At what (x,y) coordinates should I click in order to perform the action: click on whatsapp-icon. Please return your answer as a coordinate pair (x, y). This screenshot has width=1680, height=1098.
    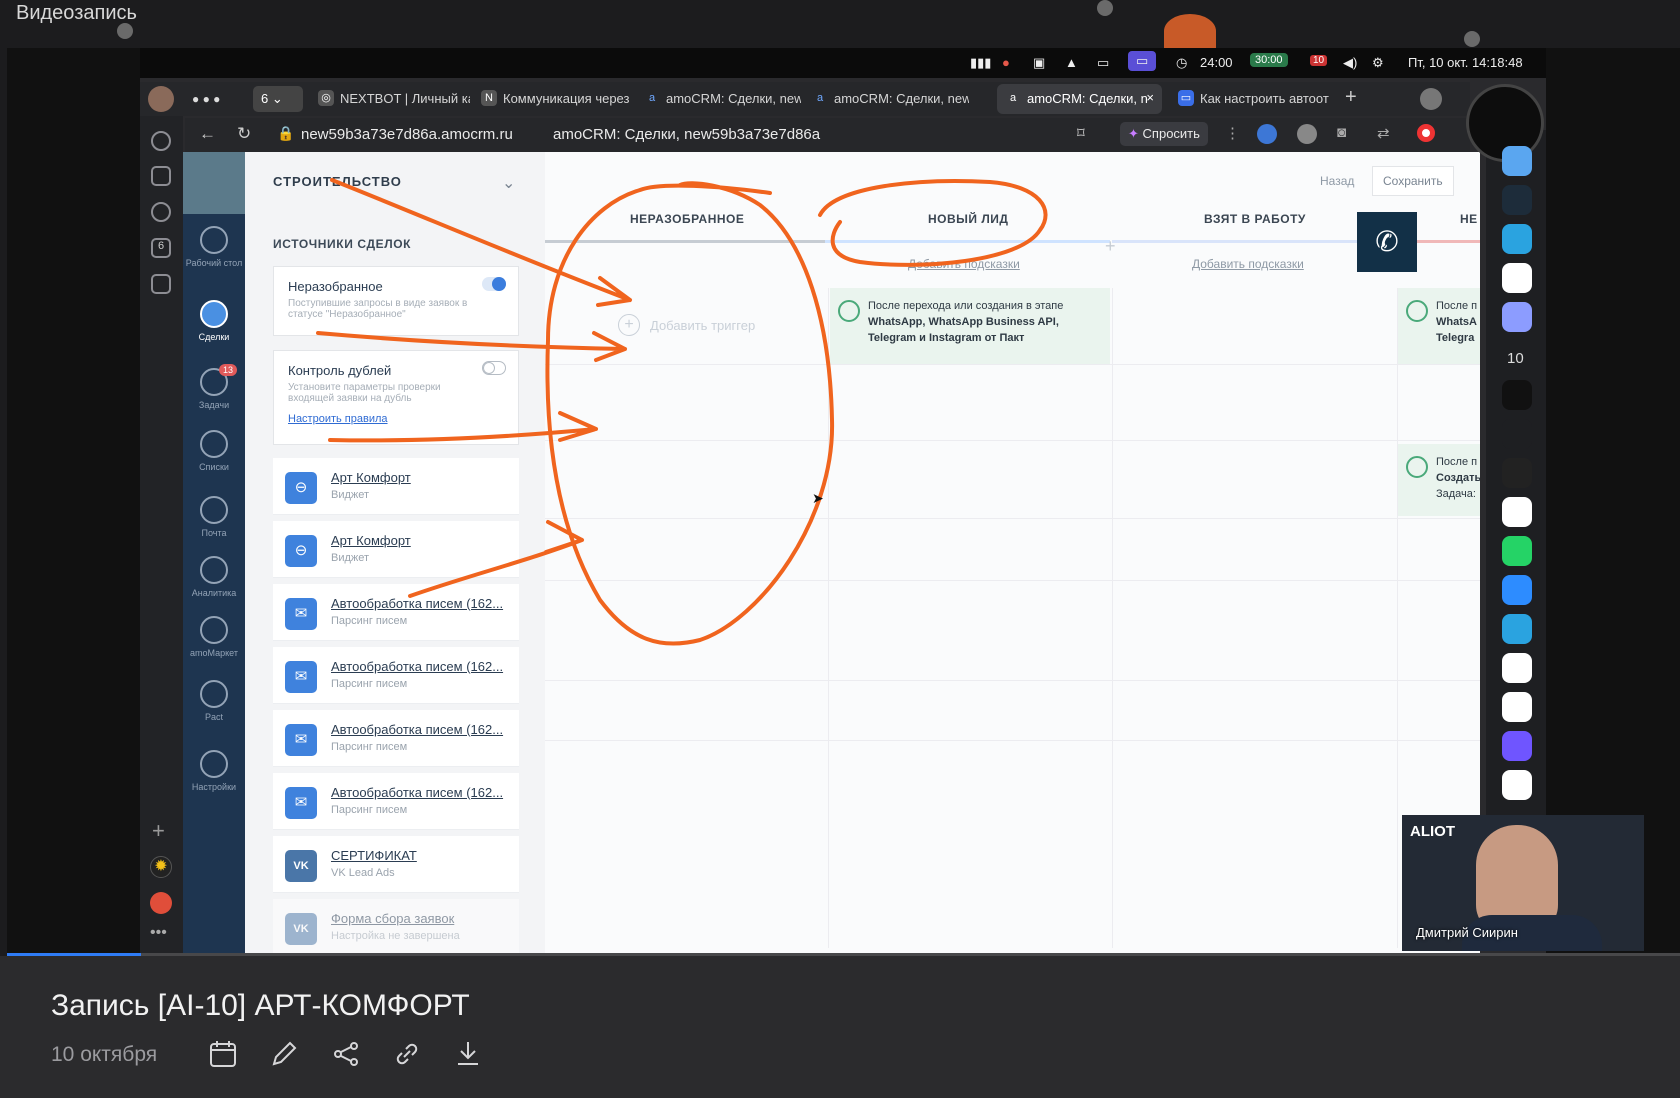
    Looking at the image, I should click on (1517, 551).